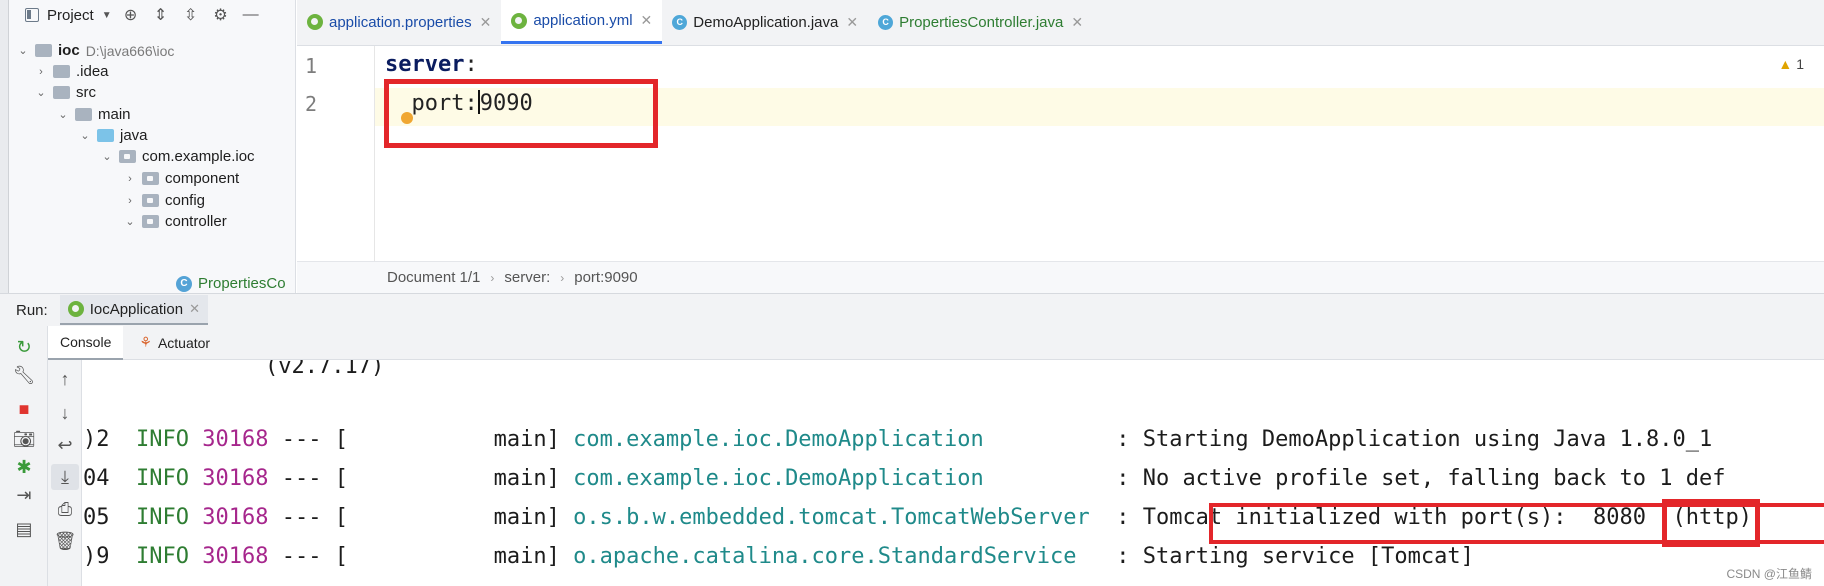  I want to click on login-icon: ⇥, so click(24, 495).